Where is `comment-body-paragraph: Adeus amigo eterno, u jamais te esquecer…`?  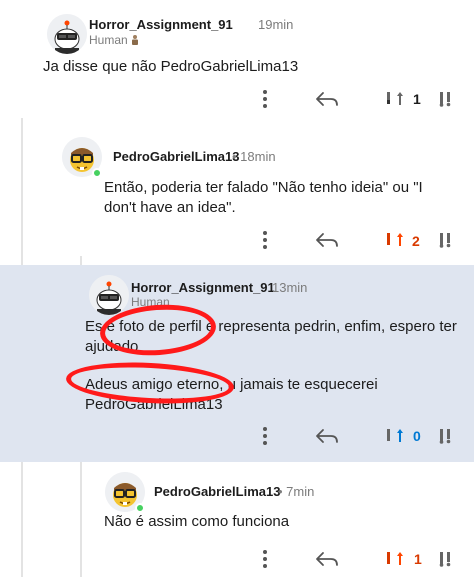 comment-body-paragraph: Adeus amigo eterno, u jamais te esquecer… is located at coordinates (231, 394).